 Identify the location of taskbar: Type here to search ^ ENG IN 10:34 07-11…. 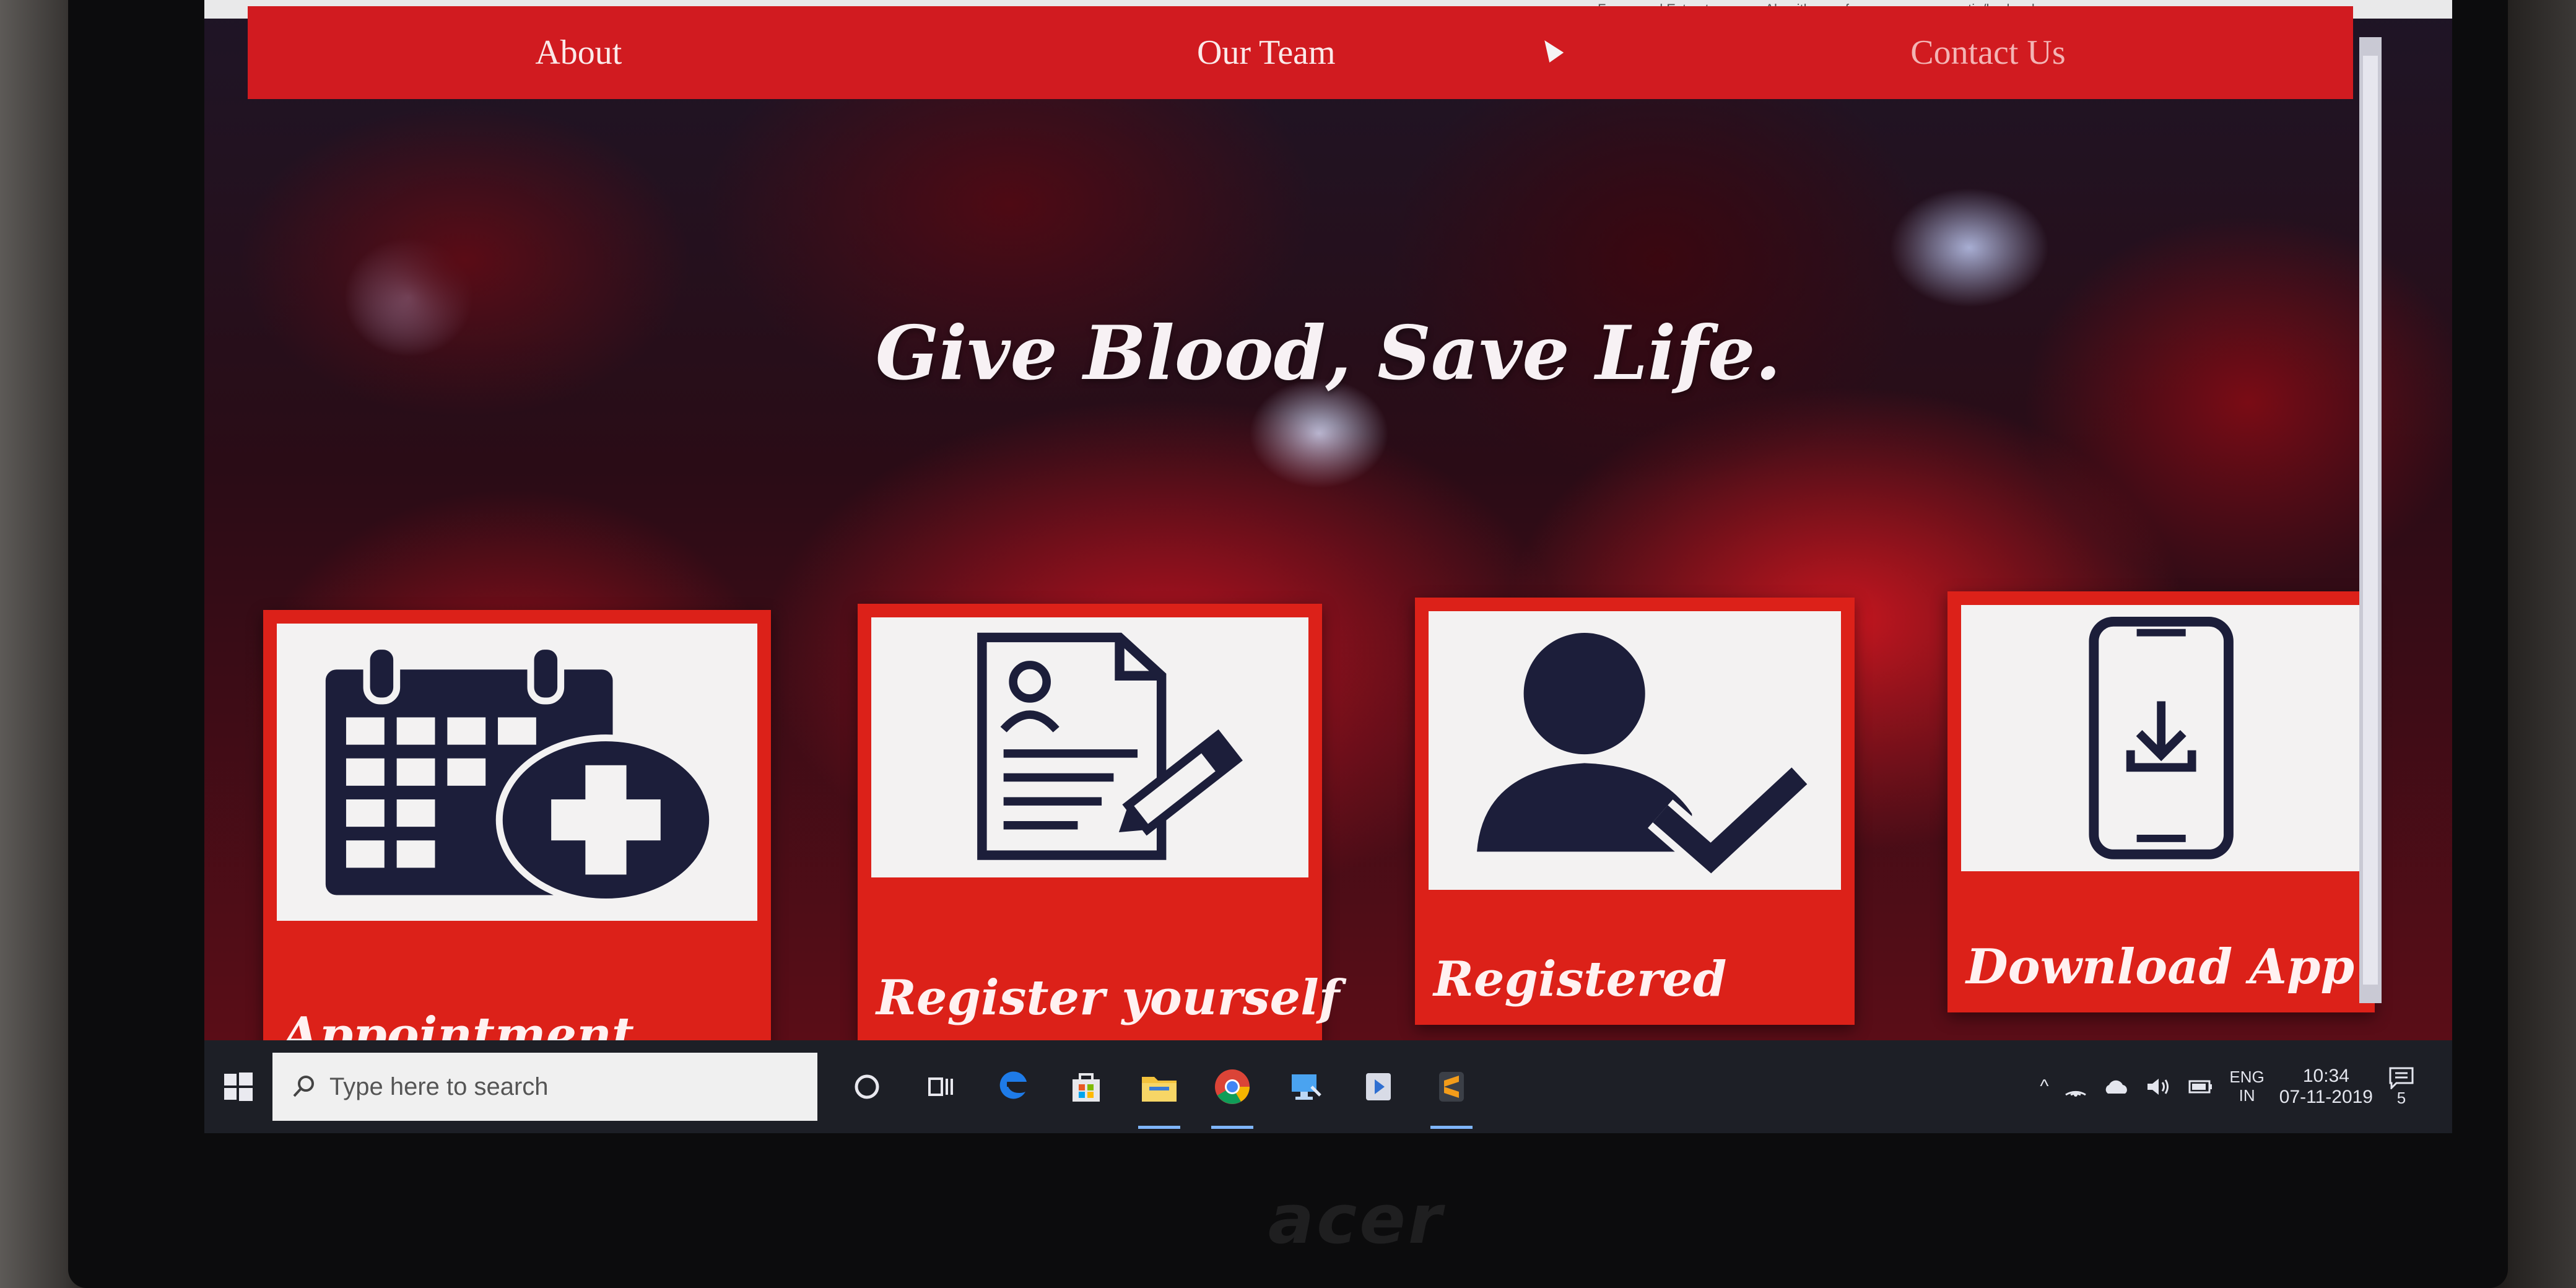
(1328, 1086).